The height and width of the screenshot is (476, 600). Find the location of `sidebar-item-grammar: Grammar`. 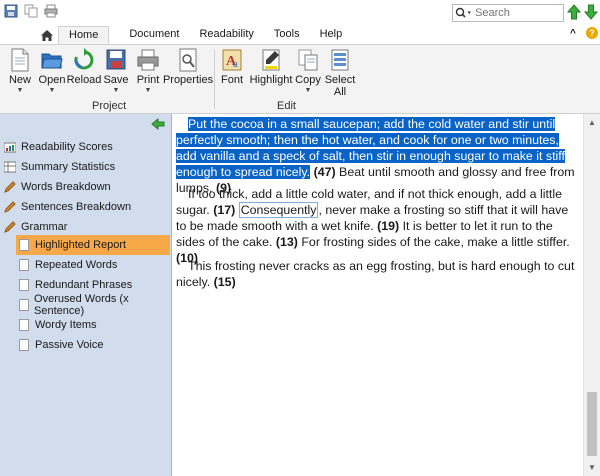

sidebar-item-grammar: Grammar is located at coordinates (87, 227).